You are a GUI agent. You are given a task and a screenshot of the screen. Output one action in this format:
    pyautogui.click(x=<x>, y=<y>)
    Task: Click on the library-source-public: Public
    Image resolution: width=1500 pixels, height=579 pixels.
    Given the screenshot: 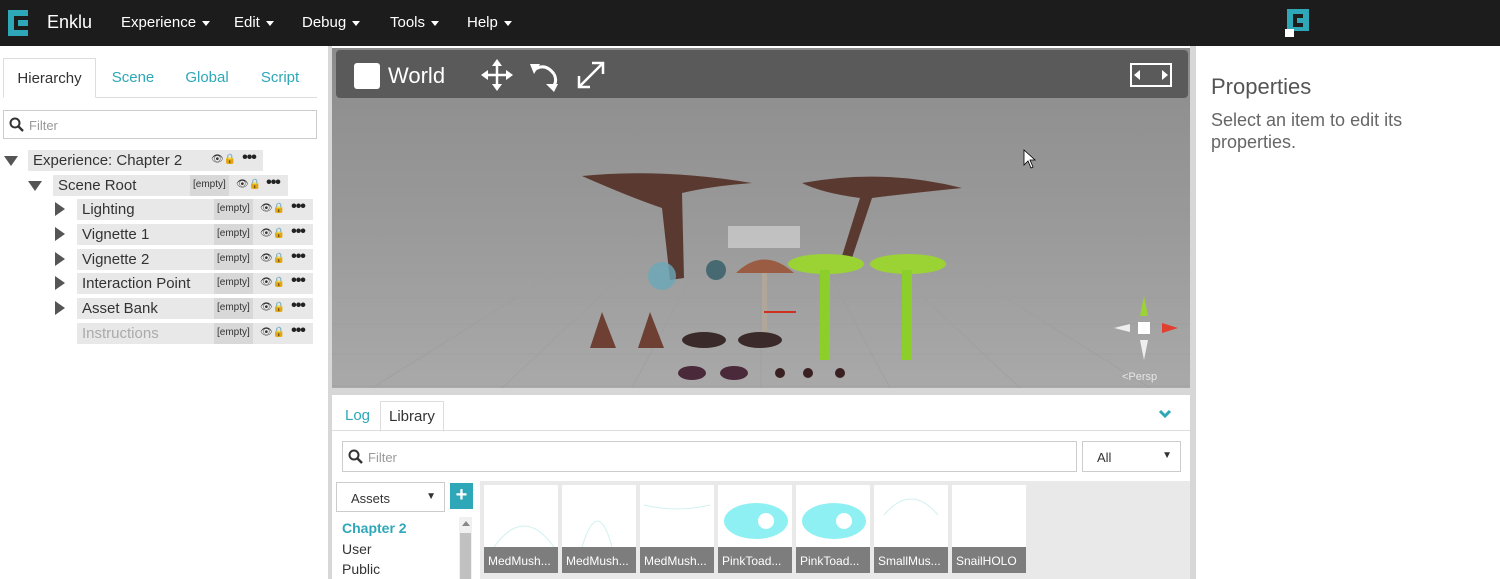 What is the action you would take?
    pyautogui.click(x=361, y=569)
    